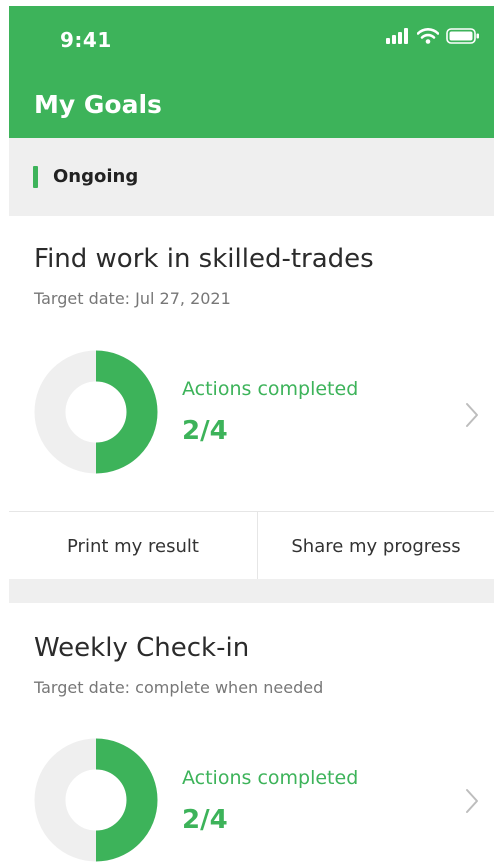 This screenshot has height=862, width=494. What do you see at coordinates (142, 648) in the screenshot?
I see `goal-title: Weekly Check-in` at bounding box center [142, 648].